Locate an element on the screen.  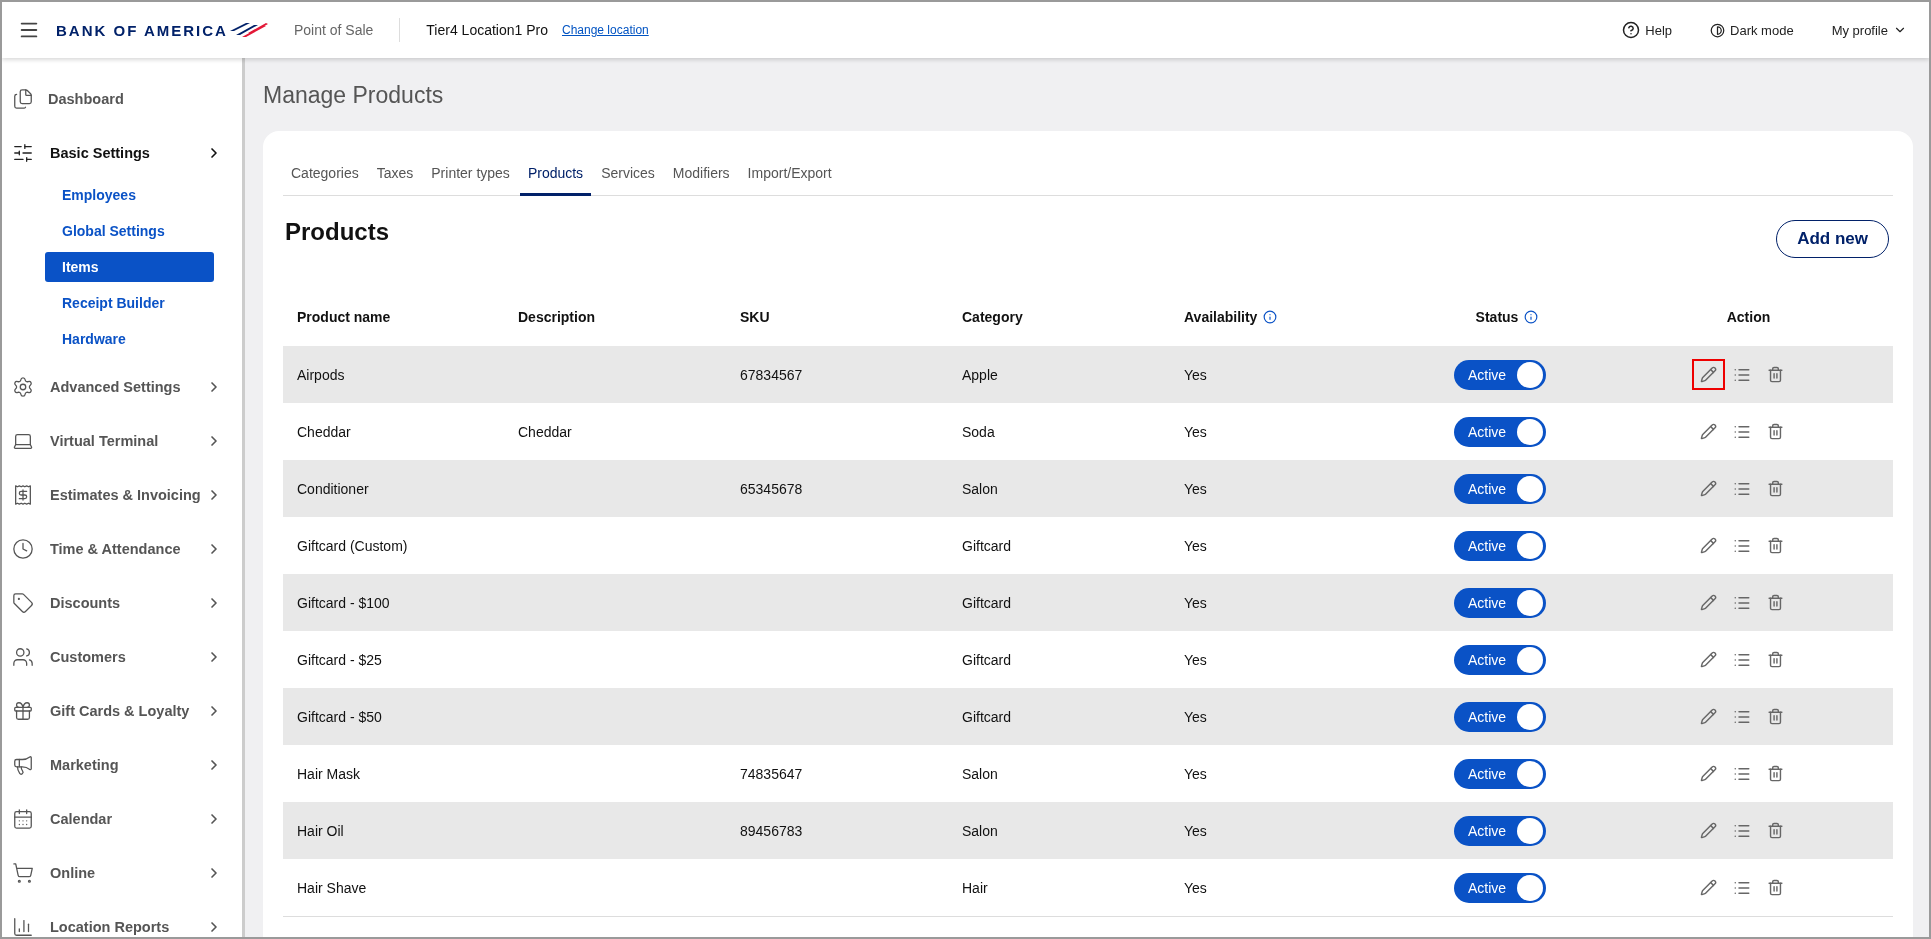
tab: Printer types is located at coordinates (470, 175).